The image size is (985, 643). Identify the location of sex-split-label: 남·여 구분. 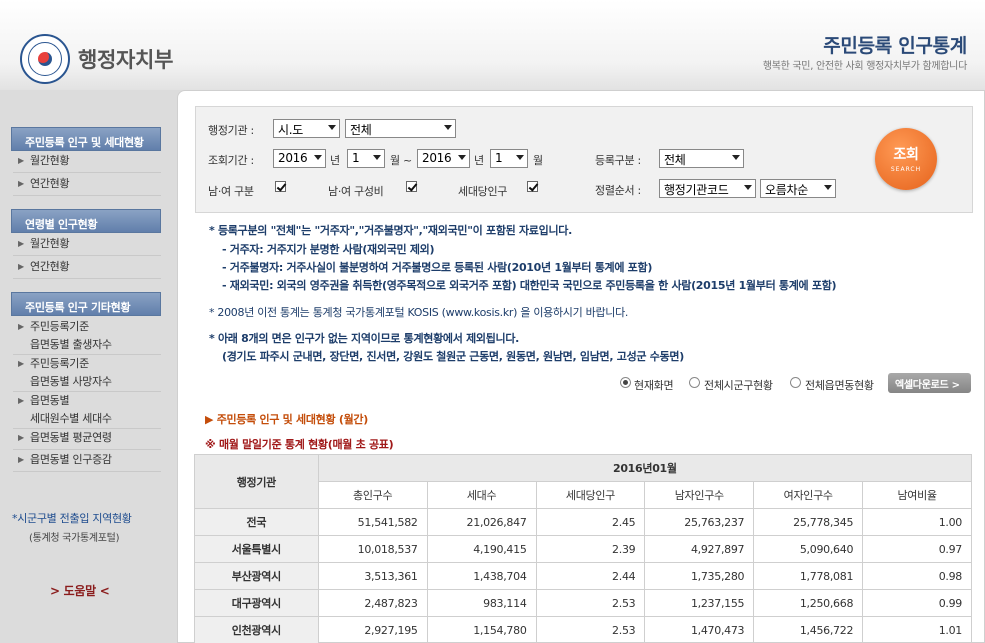
(231, 191).